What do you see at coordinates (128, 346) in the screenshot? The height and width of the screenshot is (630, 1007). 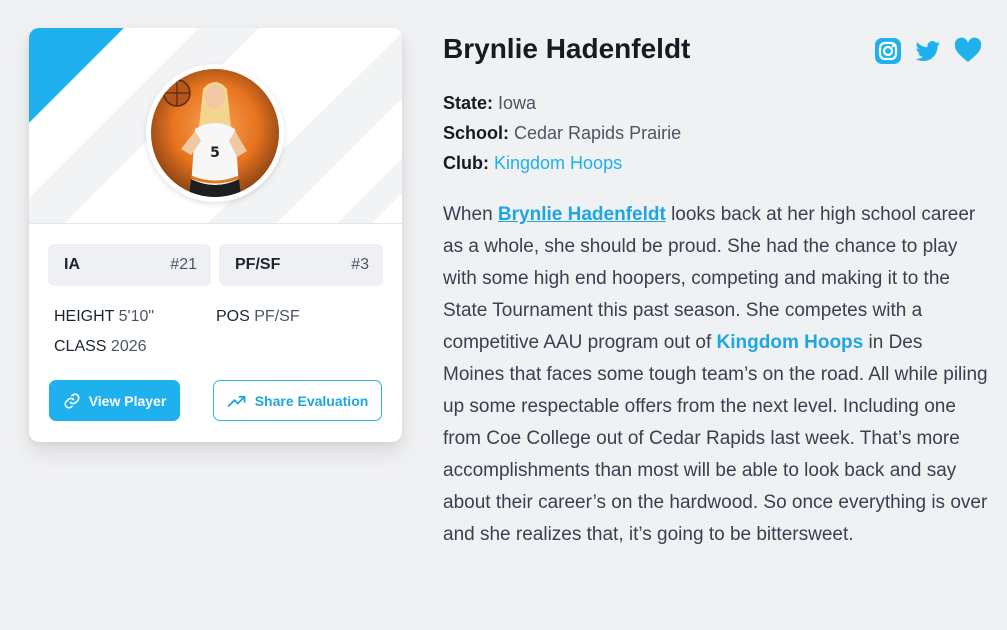 I see `class-value: 2026` at bounding box center [128, 346].